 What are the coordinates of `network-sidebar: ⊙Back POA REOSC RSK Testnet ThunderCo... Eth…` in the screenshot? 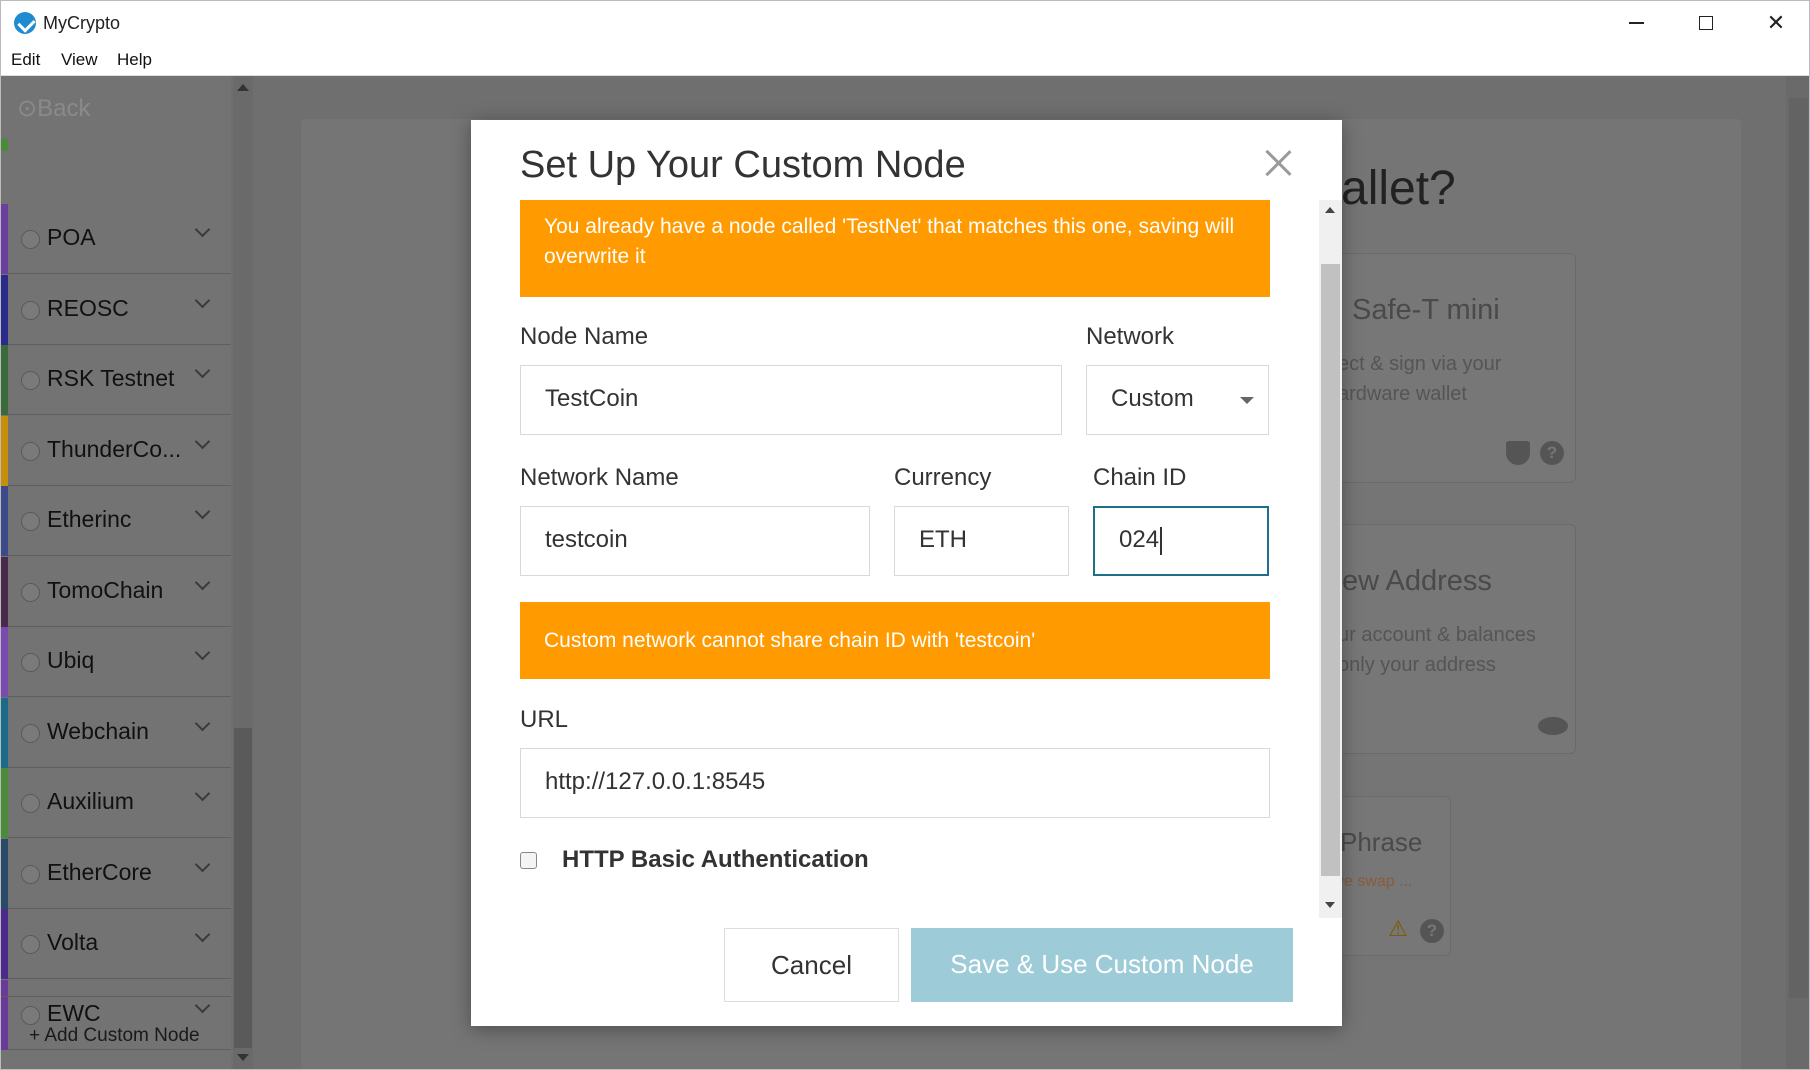 It's located at (116, 572).